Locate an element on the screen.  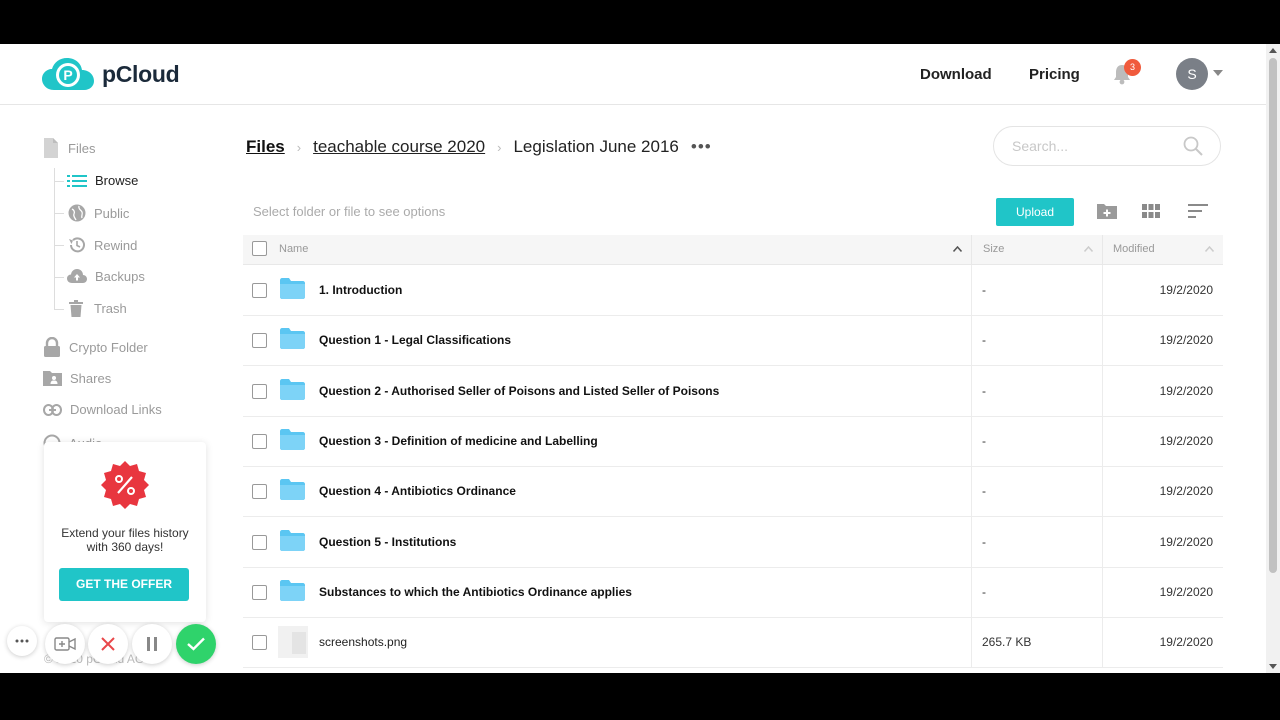
search-icon is located at coordinates (1193, 146).